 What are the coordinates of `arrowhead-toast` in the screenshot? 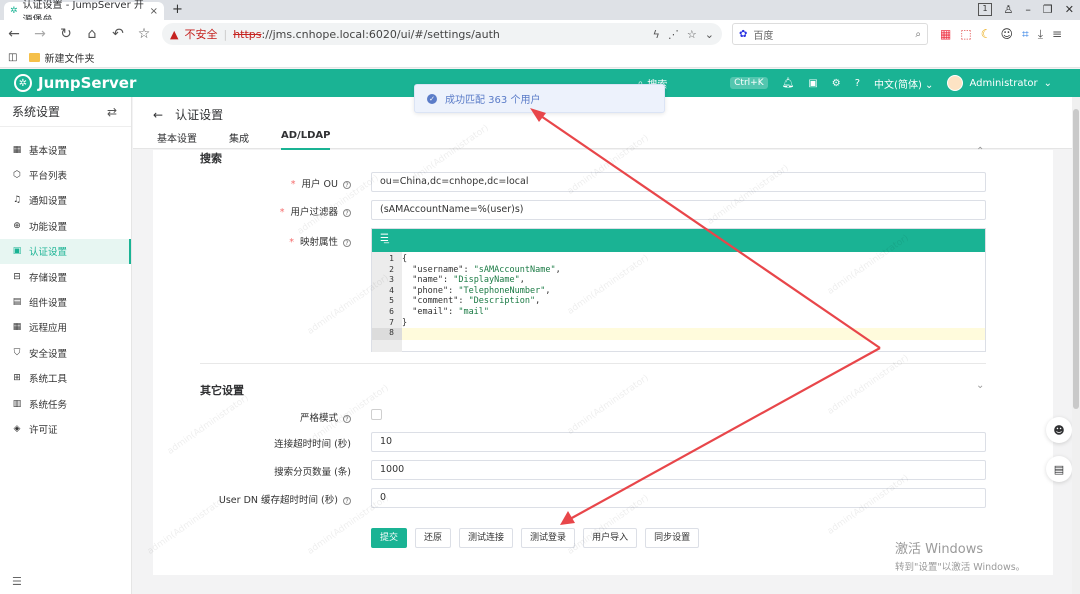 It's located at (538, 115).